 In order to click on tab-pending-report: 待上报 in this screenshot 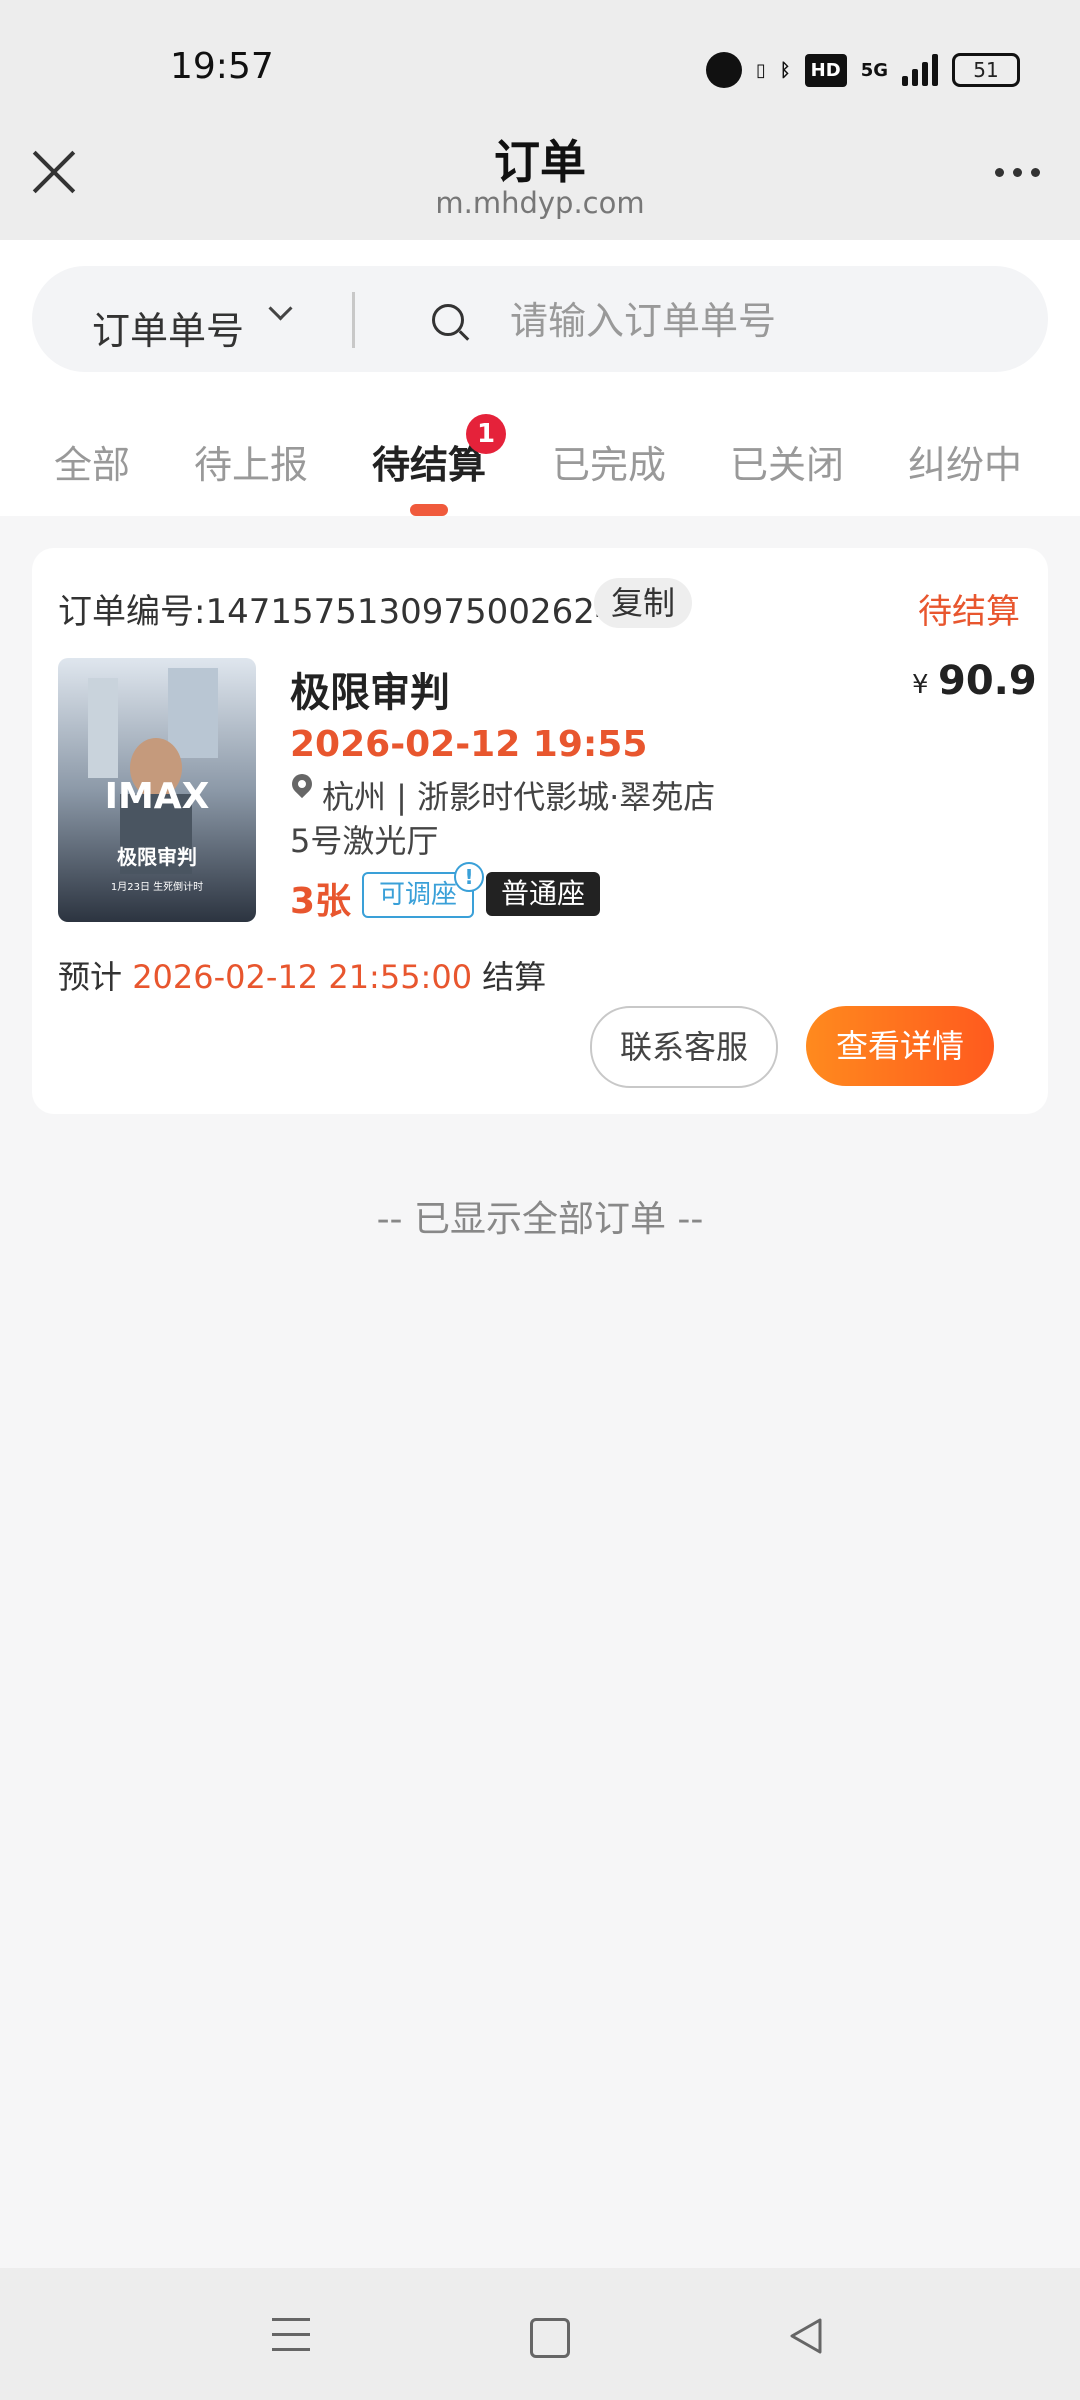, I will do `click(251, 461)`.